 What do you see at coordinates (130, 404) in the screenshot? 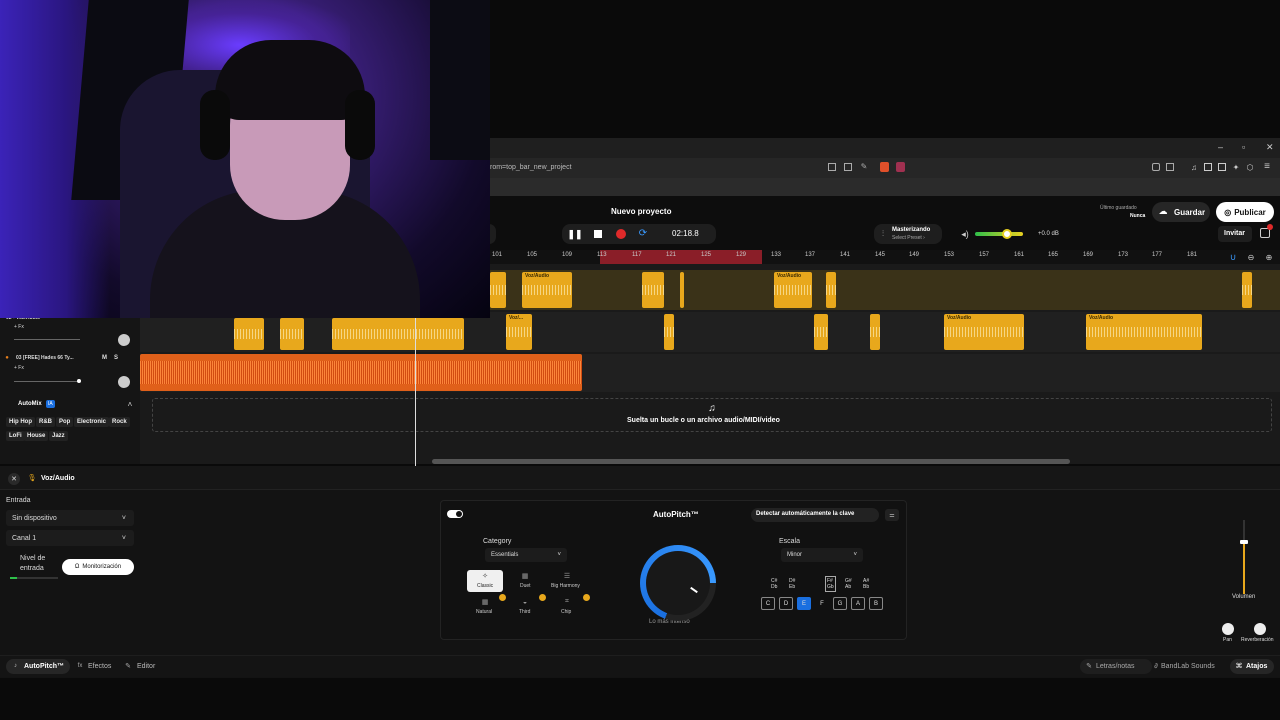
I see `chevron-up-icon: ˄` at bounding box center [130, 404].